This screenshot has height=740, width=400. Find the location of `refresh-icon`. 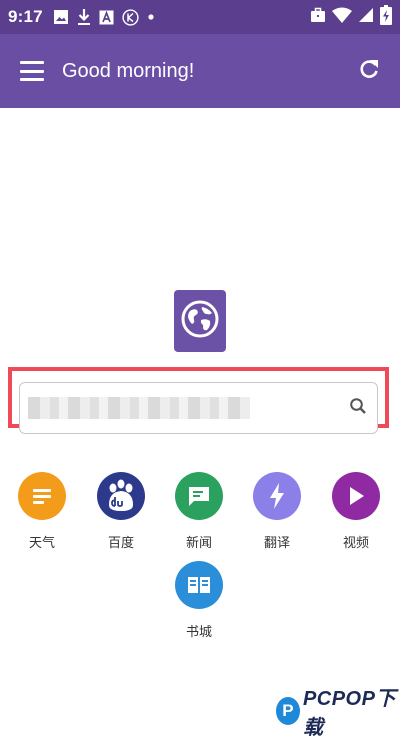

refresh-icon is located at coordinates (369, 71).